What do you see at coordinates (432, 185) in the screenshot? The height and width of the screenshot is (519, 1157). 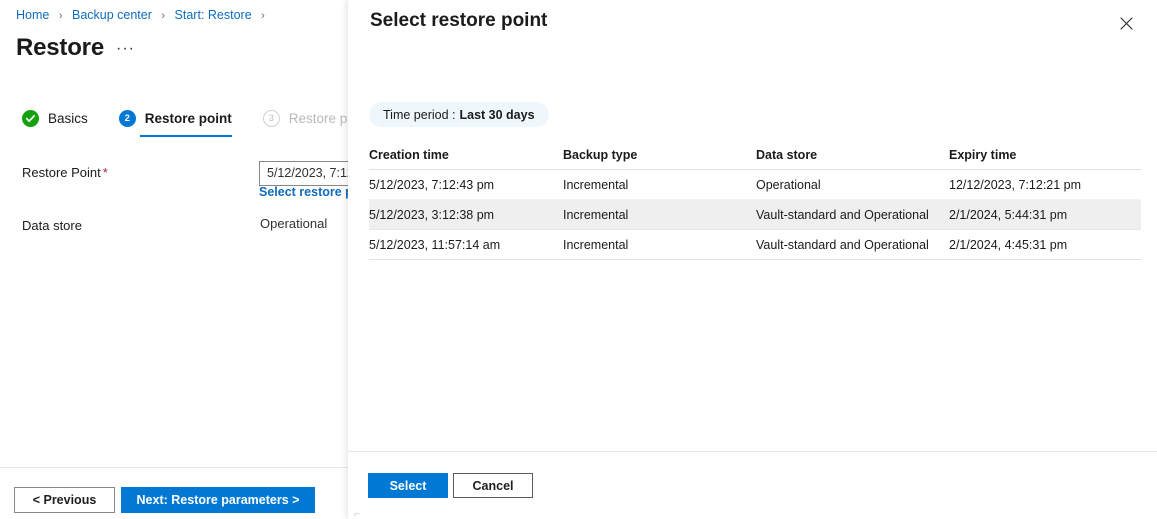 I see `cell-creation-time: 5/12/2023, 7:12:43 pm` at bounding box center [432, 185].